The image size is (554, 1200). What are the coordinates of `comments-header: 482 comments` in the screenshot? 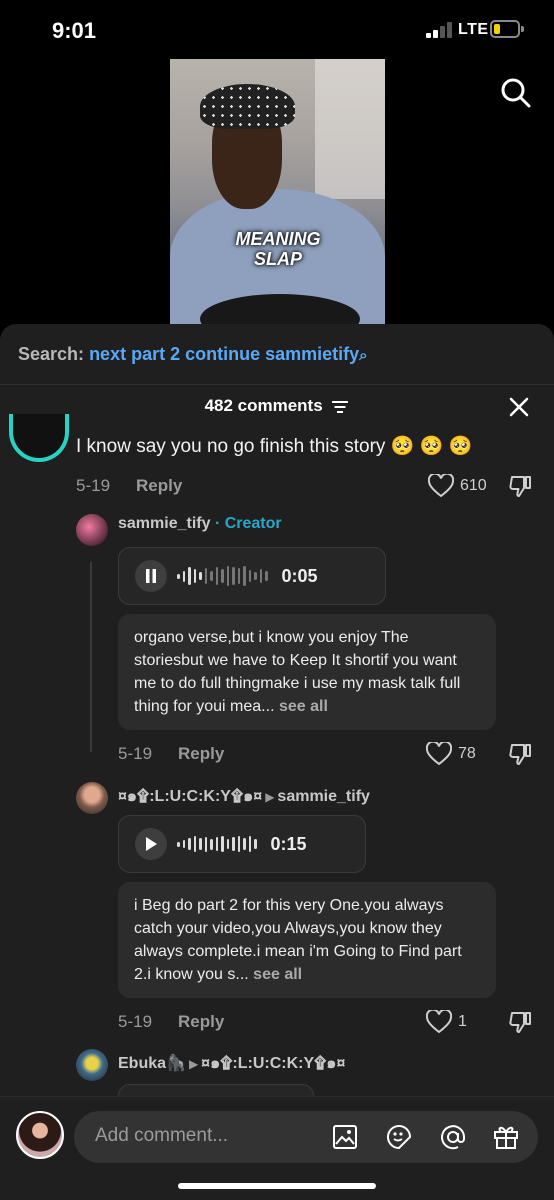 It's located at (277, 406).